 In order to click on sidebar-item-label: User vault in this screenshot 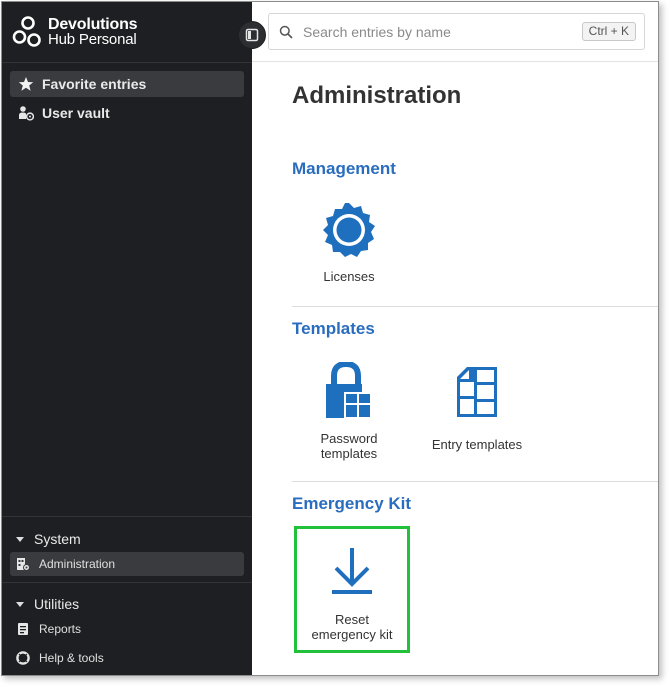, I will do `click(76, 113)`.